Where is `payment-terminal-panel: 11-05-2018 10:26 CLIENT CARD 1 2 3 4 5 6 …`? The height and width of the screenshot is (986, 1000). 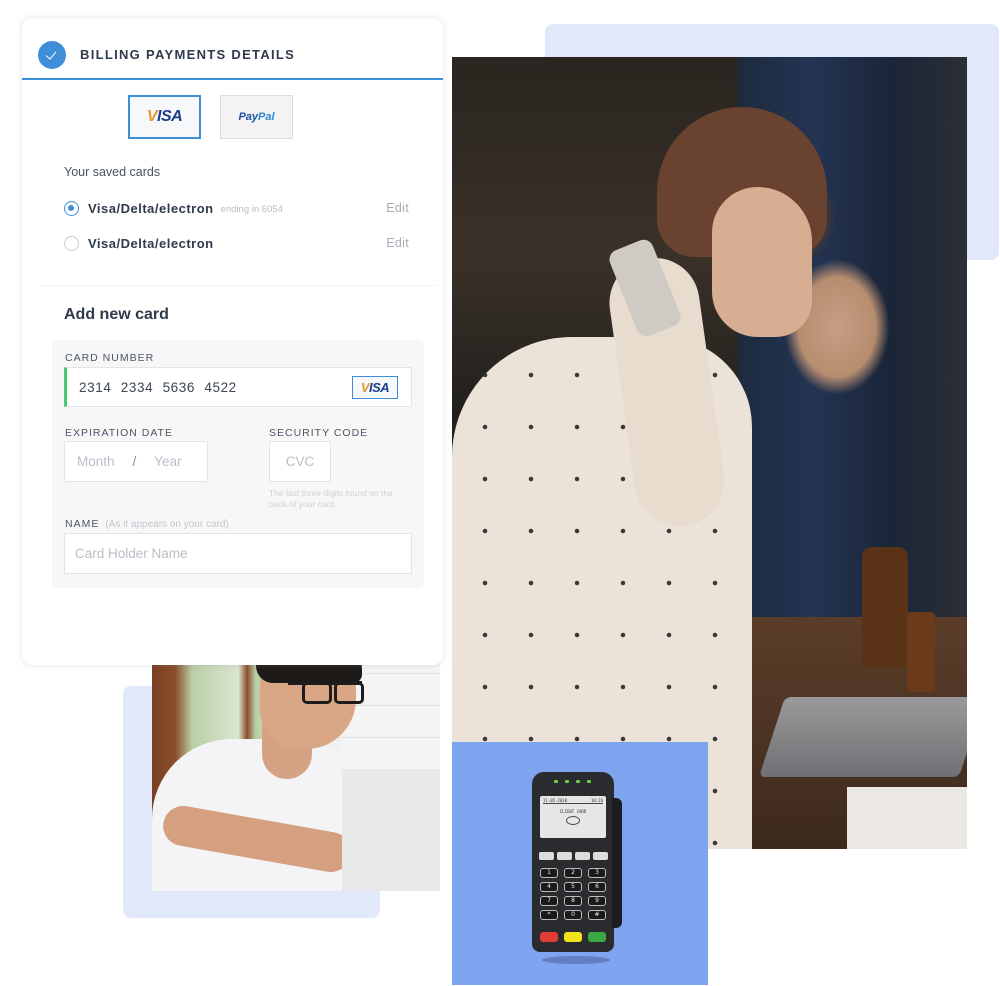 payment-terminal-panel: 11-05-2018 10:26 CLIENT CARD 1 2 3 4 5 6 … is located at coordinates (580, 863).